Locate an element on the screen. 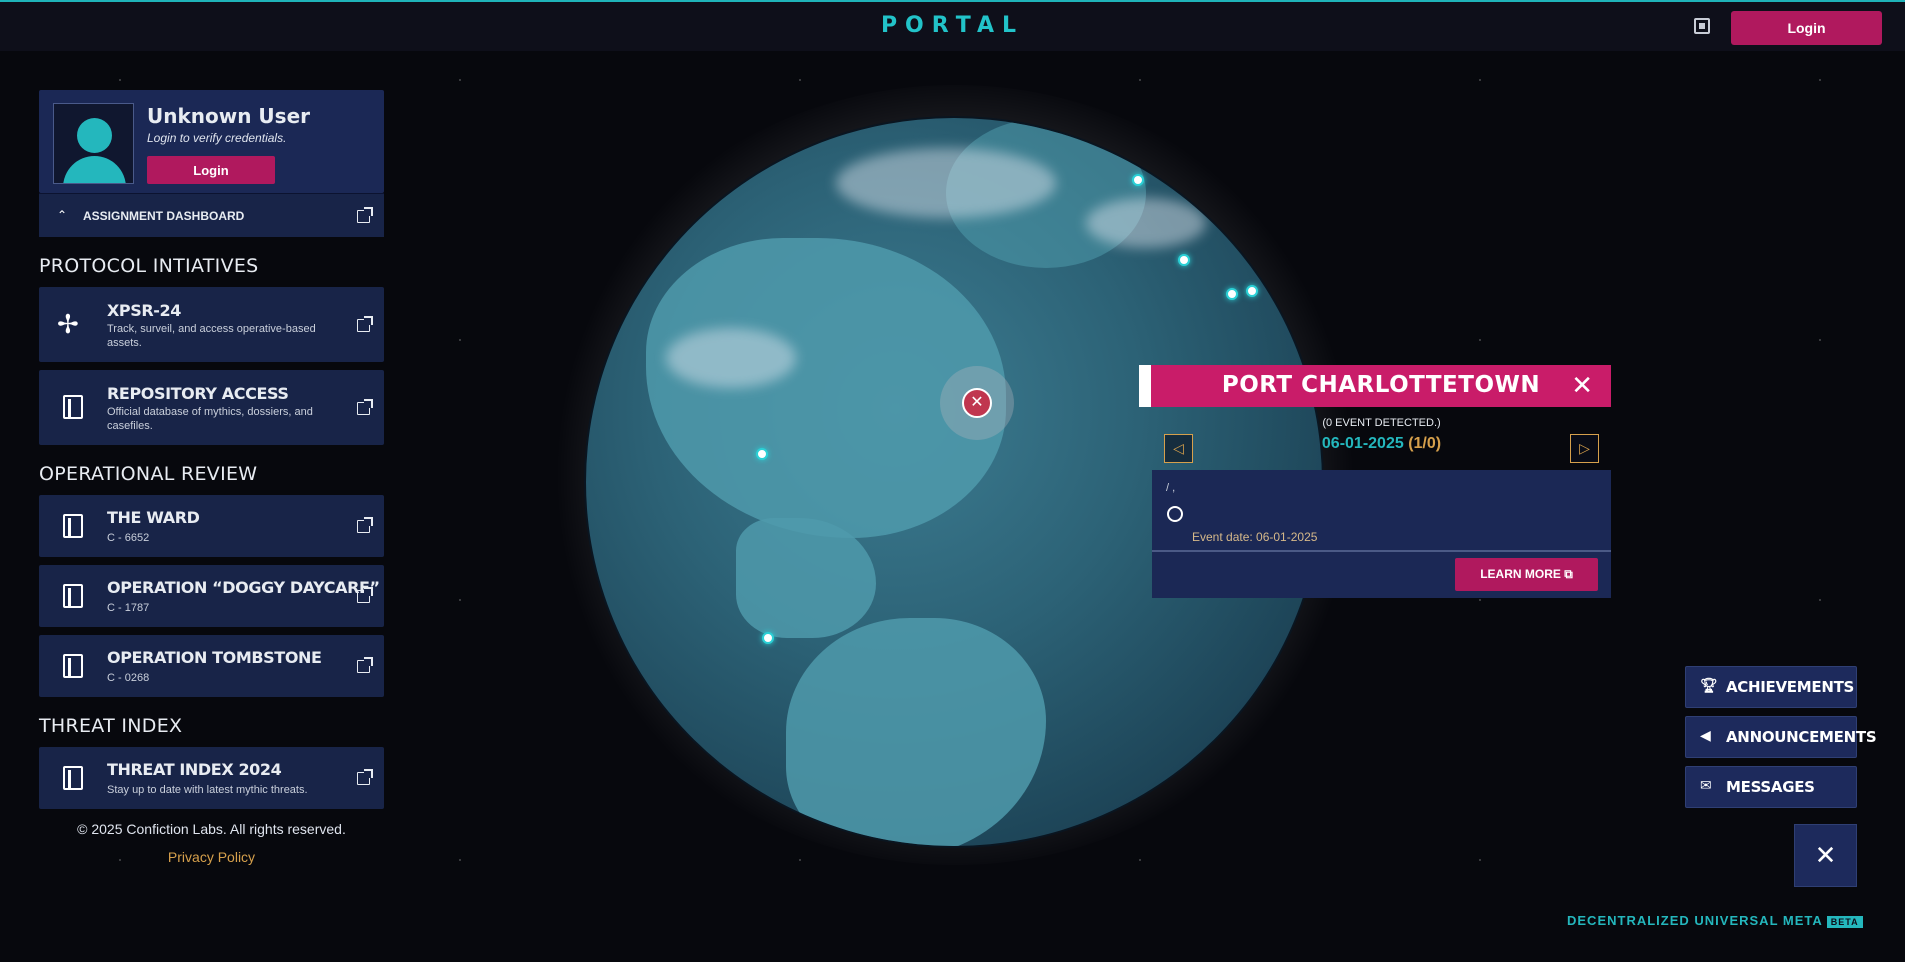 This screenshot has height=962, width=1905. divider is located at coordinates (1381, 551).